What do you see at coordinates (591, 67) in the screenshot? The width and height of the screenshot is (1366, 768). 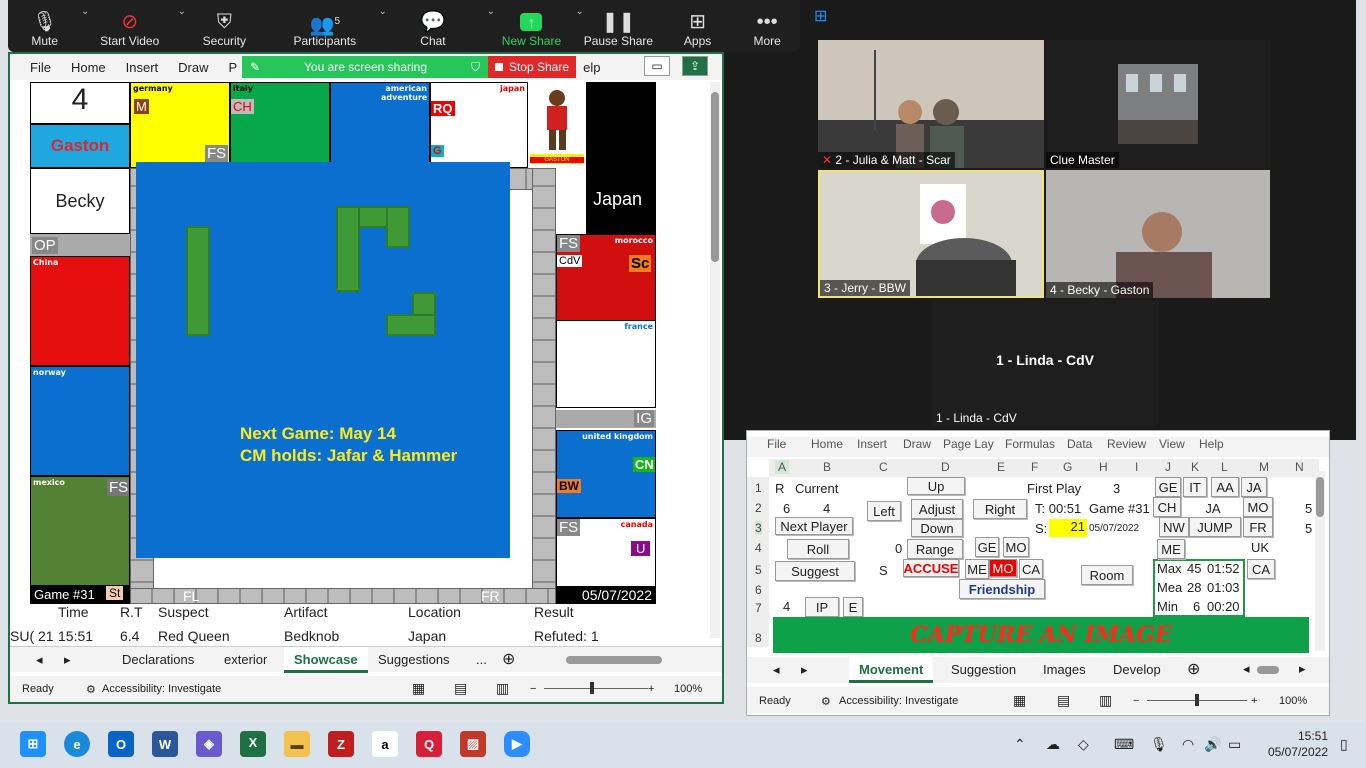 I see `menu-help: elp` at bounding box center [591, 67].